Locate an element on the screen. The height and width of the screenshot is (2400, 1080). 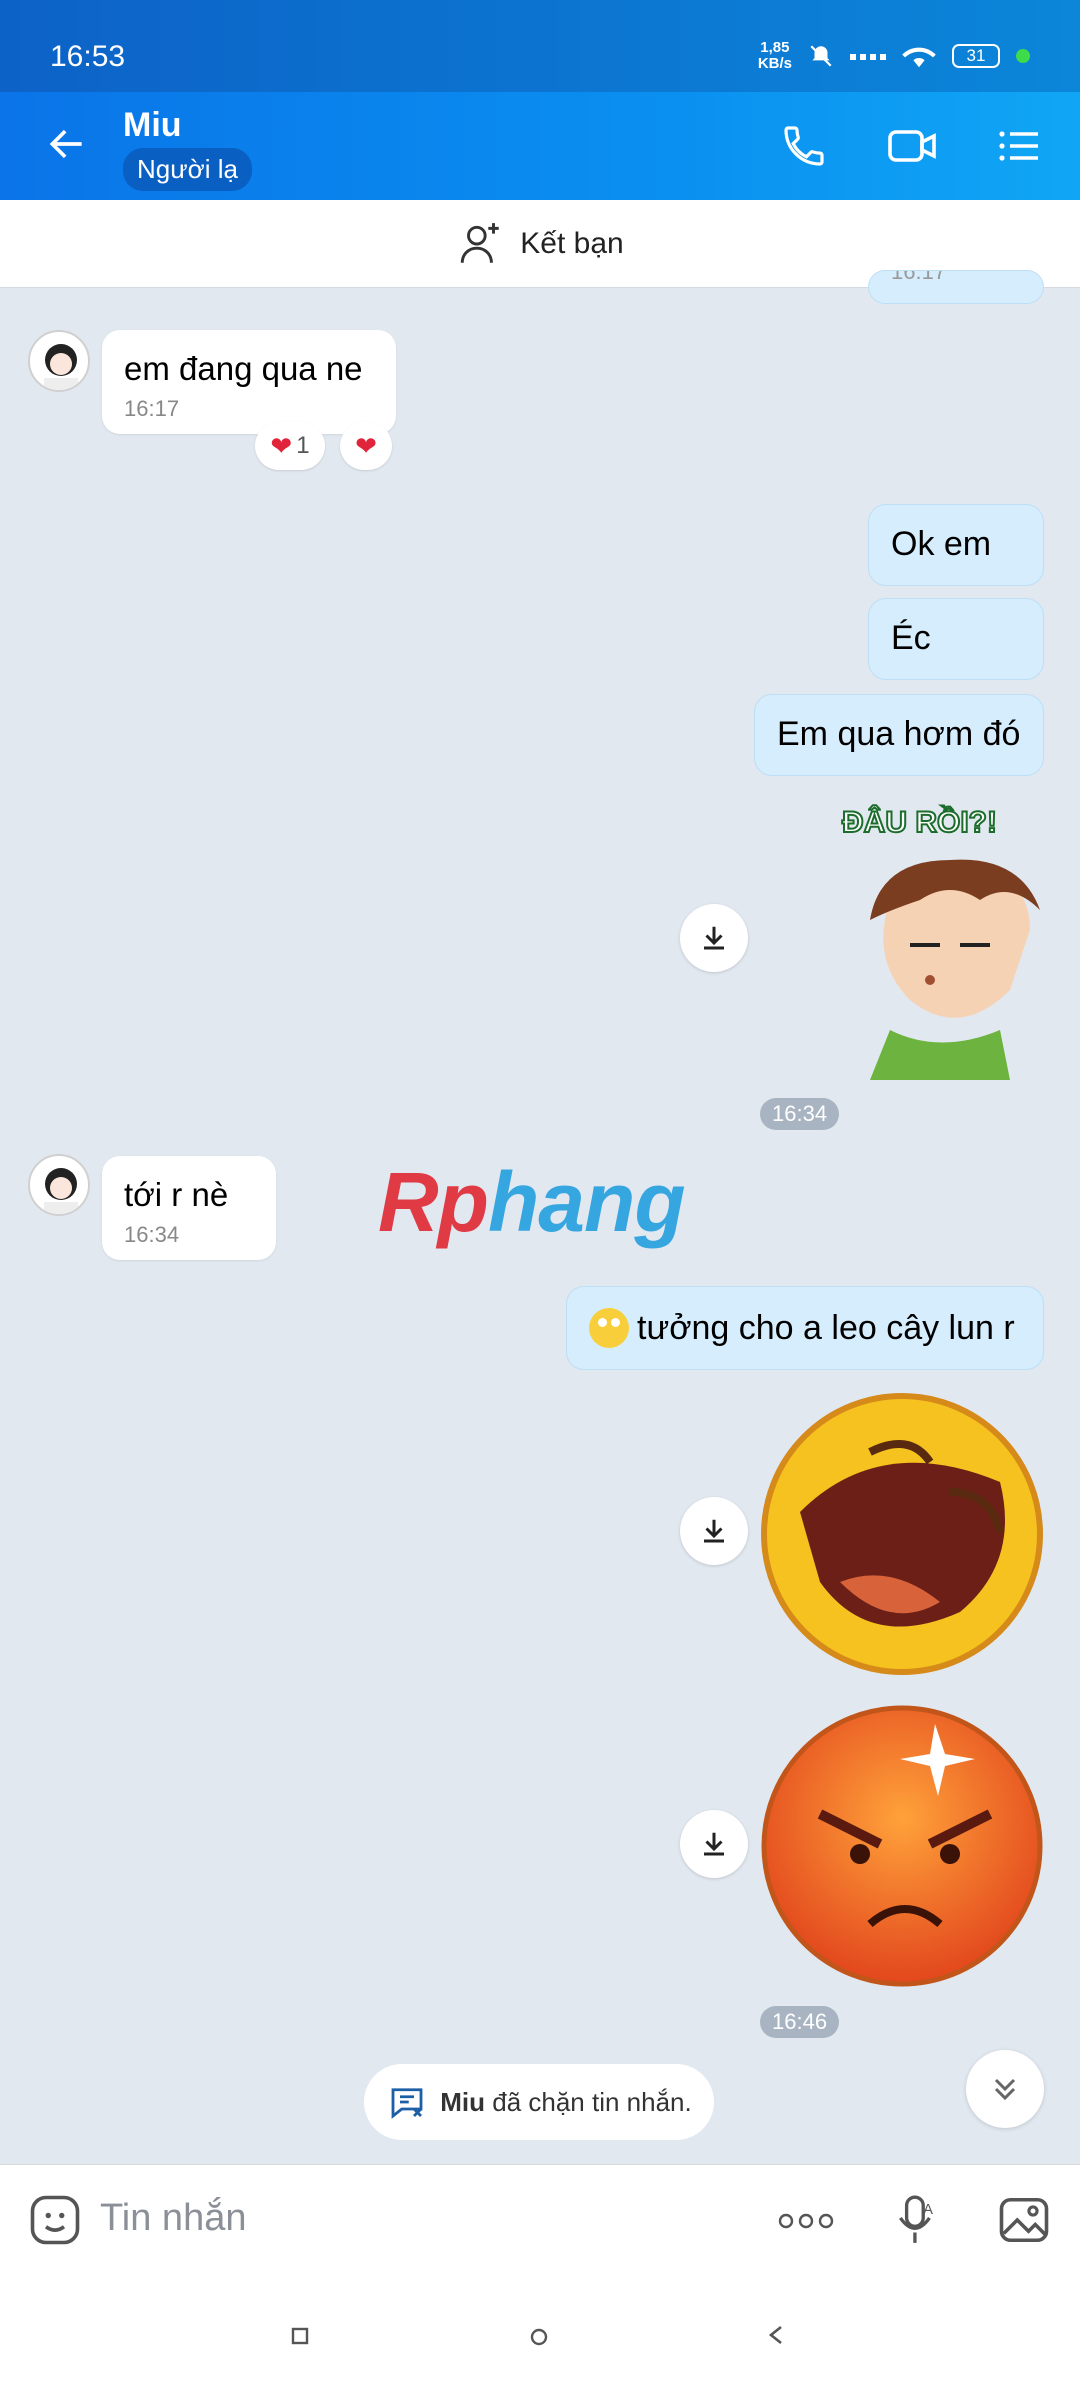
laughing-emoji-sticker is located at coordinates (902, 1534).